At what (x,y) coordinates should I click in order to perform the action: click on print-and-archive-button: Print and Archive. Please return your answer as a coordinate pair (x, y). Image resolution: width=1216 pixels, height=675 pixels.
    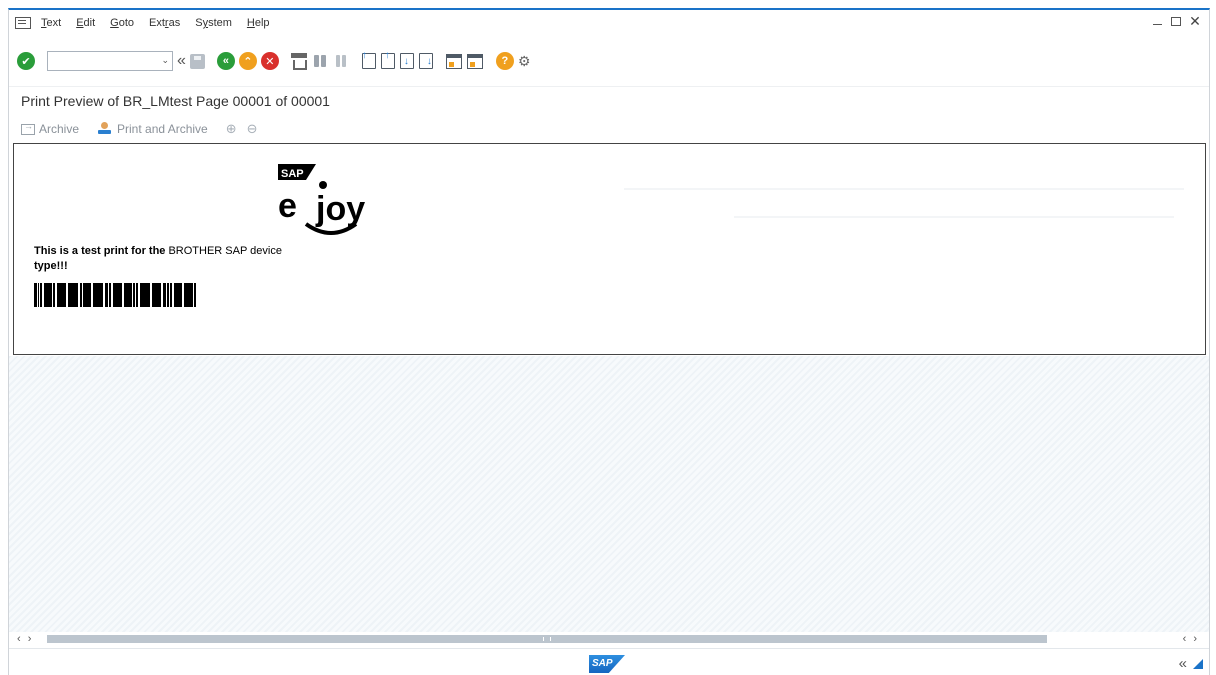
    Looking at the image, I should click on (152, 129).